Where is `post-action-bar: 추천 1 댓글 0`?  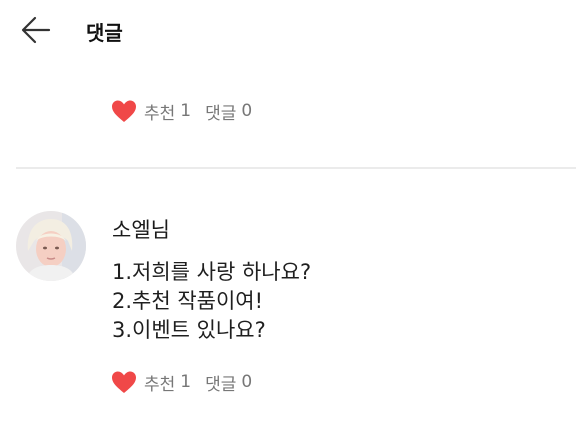 post-action-bar: 추천 1 댓글 0 is located at coordinates (181, 111).